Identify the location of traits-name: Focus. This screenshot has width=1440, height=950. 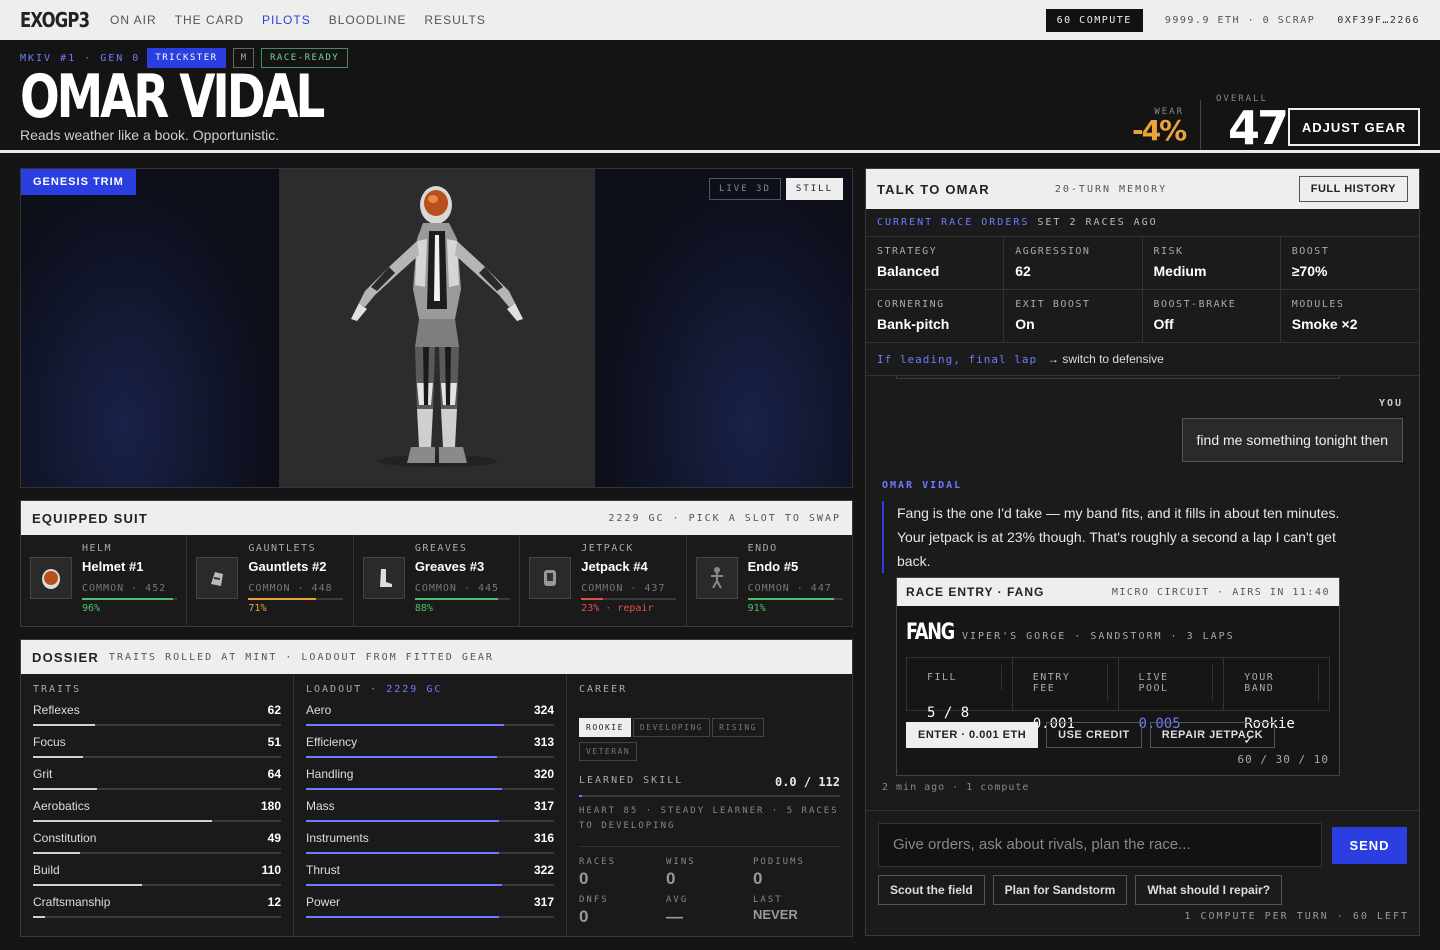
(49, 742).